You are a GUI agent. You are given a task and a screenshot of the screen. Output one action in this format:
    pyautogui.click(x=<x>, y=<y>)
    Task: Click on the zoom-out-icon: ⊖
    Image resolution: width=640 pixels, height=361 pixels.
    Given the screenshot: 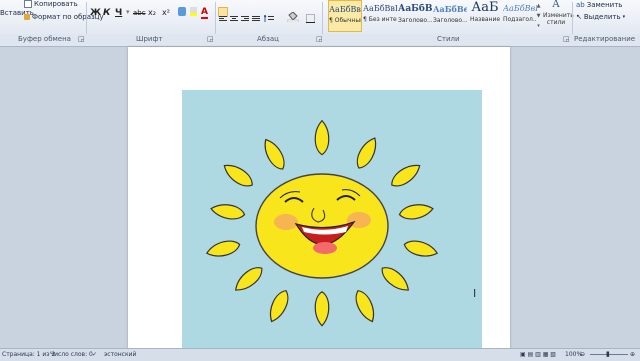 What is the action you would take?
    pyautogui.click(x=582, y=354)
    